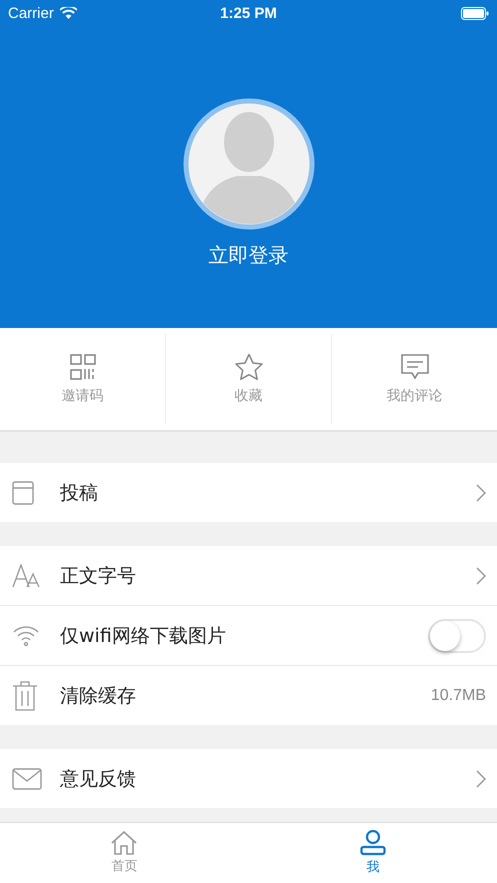  I want to click on login-link: 立即登录, so click(248, 255).